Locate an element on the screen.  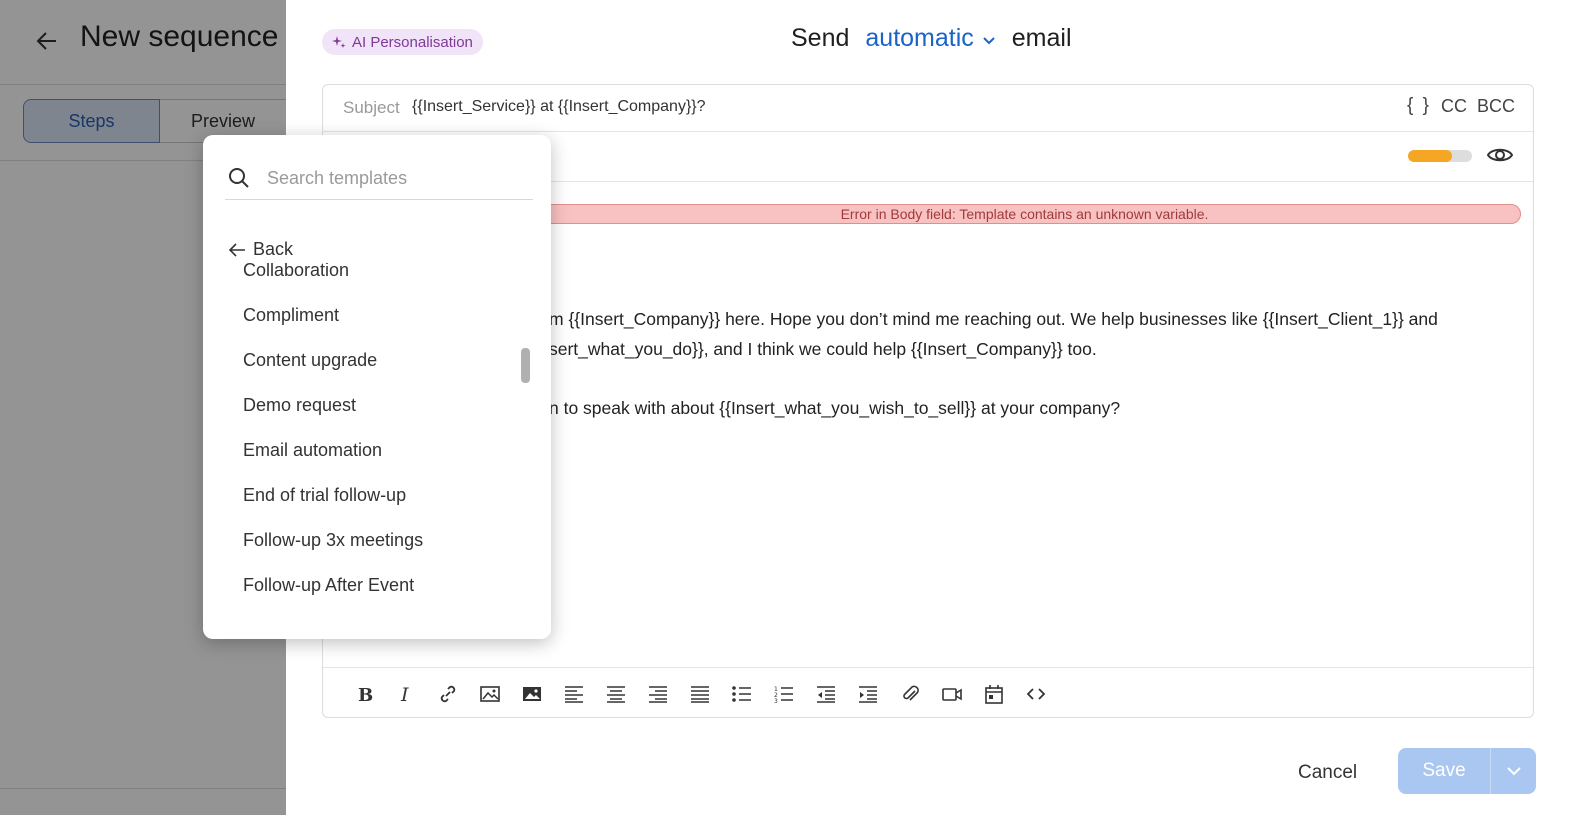
send-word: Send is located at coordinates (820, 38).